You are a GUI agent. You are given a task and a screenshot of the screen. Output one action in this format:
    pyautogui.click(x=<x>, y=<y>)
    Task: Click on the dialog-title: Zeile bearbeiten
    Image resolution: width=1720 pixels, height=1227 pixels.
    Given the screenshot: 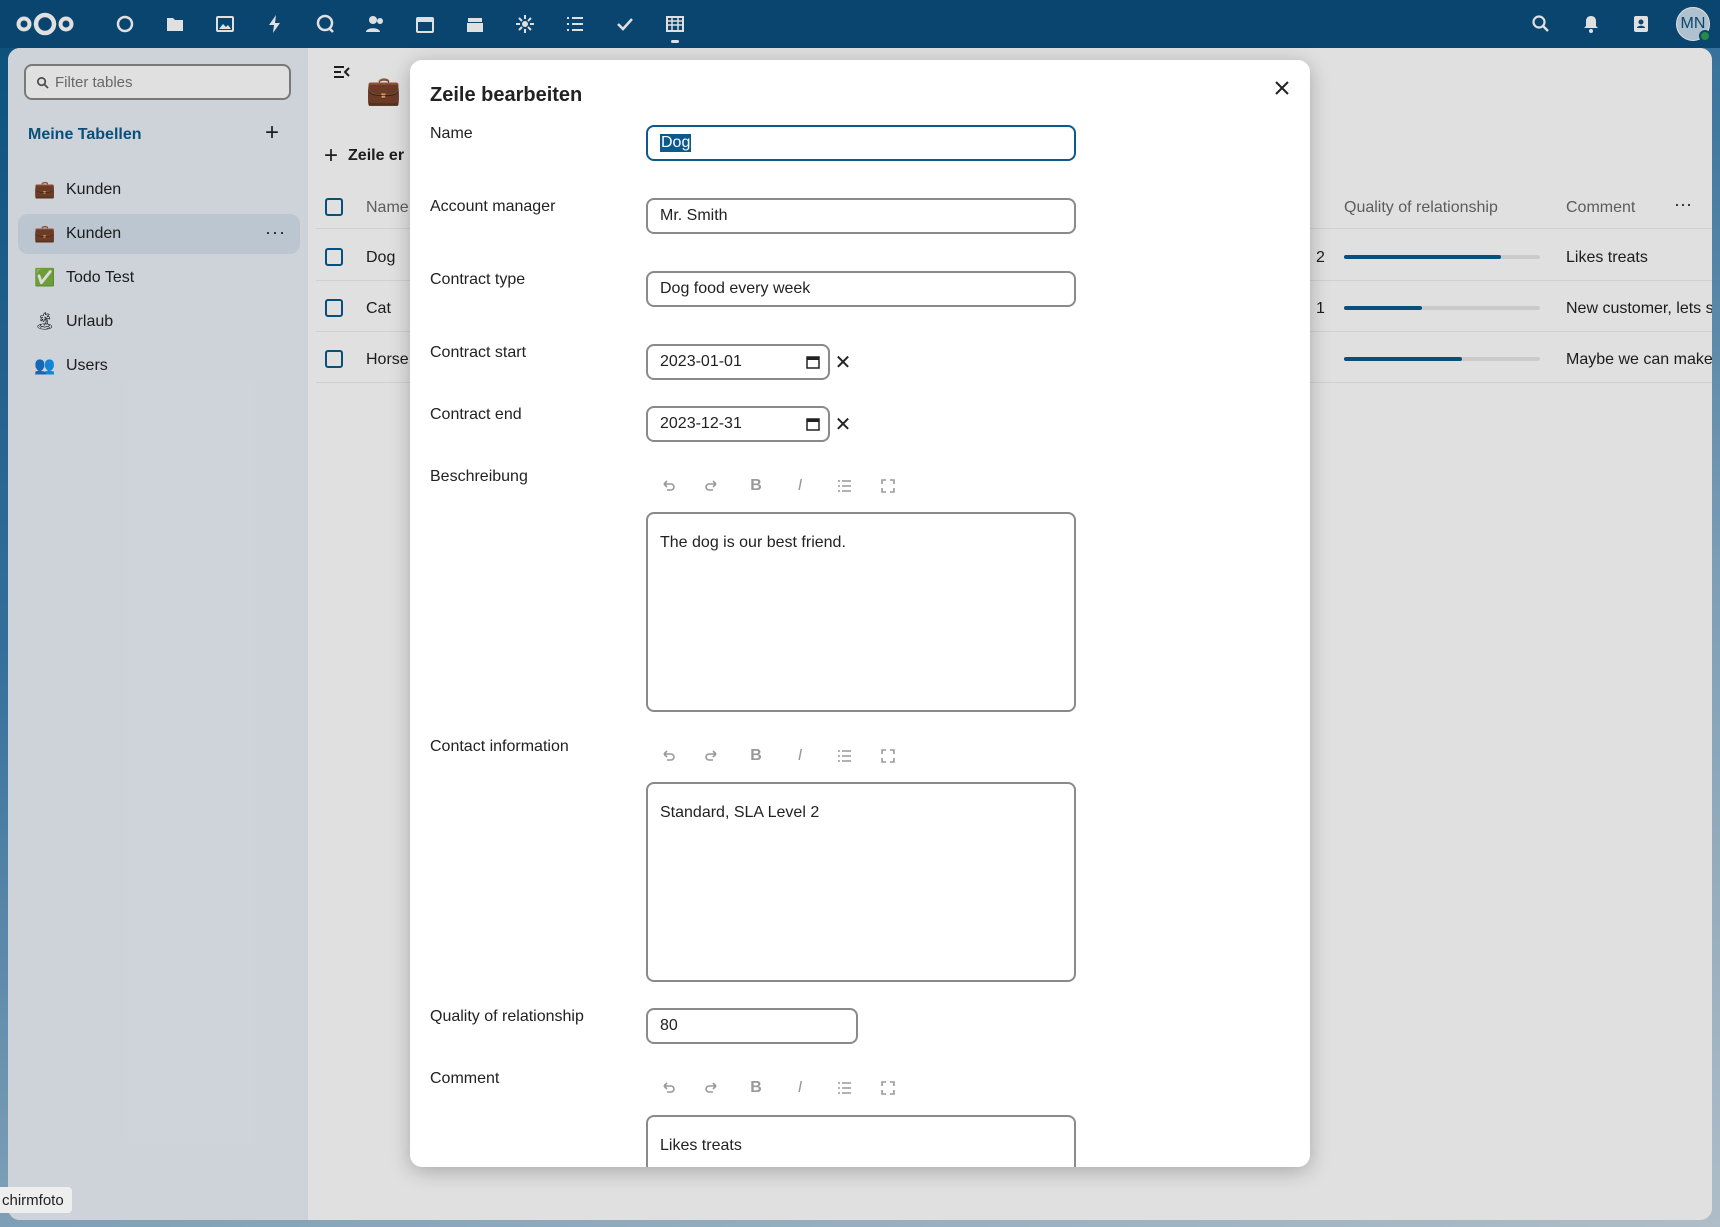 What is the action you would take?
    pyautogui.click(x=506, y=95)
    